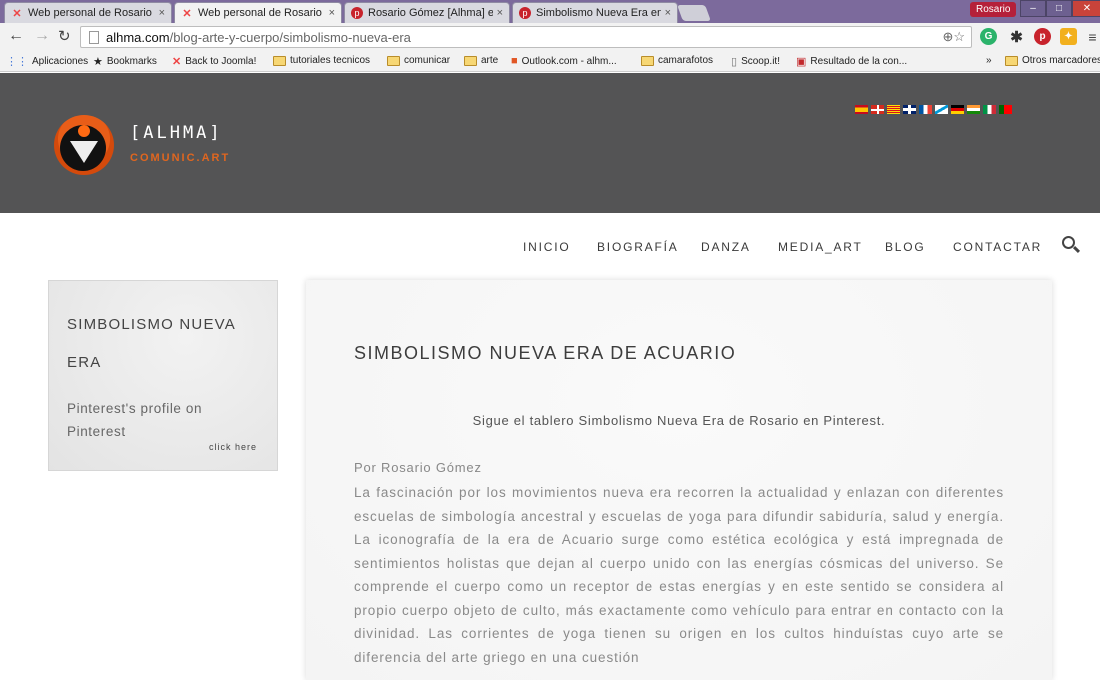 Image resolution: width=1100 pixels, height=680 pixels. What do you see at coordinates (989, 109) in the screenshot?
I see `flag-it-icon` at bounding box center [989, 109].